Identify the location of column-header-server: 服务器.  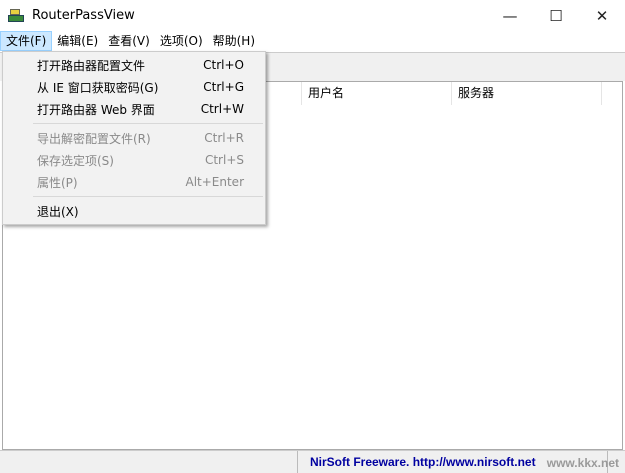
(527, 93).